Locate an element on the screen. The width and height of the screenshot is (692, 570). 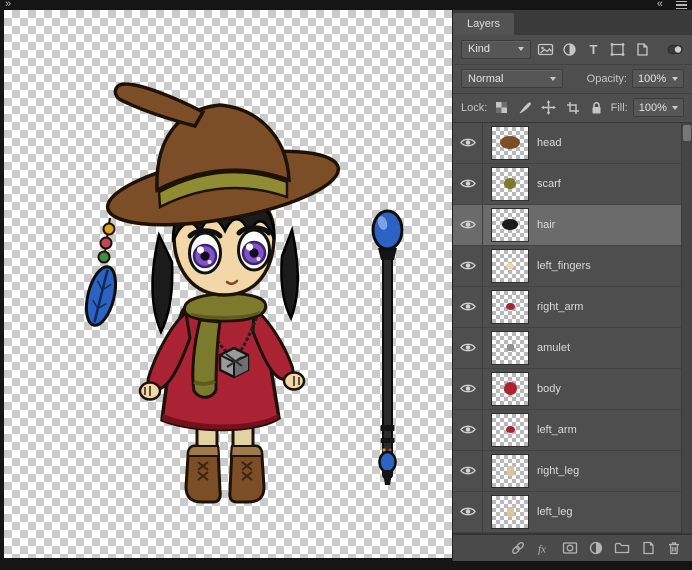
app-bottom-bar is located at coordinates (346, 565).